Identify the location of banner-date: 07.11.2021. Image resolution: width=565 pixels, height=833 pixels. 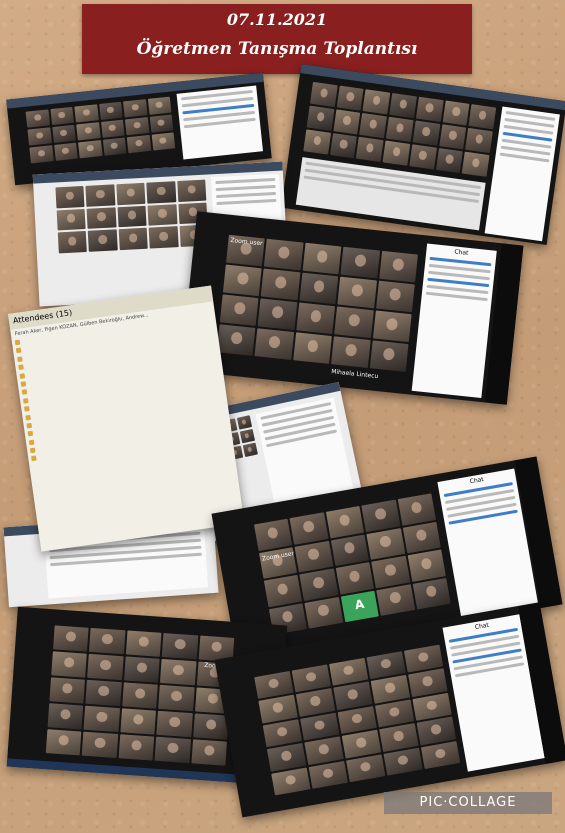
(277, 19).